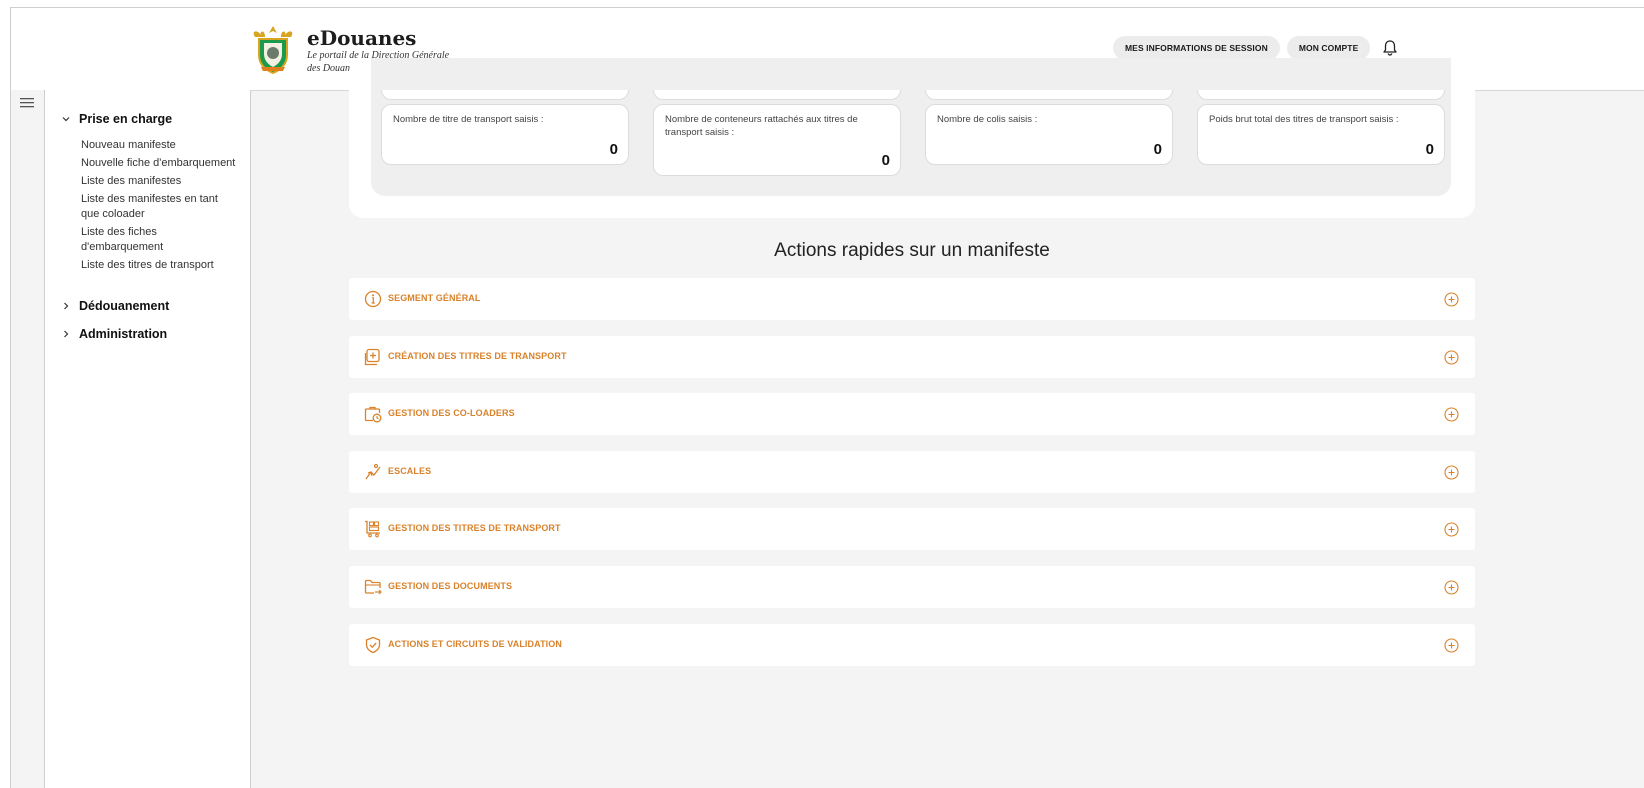 Image resolution: width=1644 pixels, height=788 pixels. Describe the element at coordinates (451, 413) in the screenshot. I see `accordion-label: GESTION DES CO-LOADERS` at that location.